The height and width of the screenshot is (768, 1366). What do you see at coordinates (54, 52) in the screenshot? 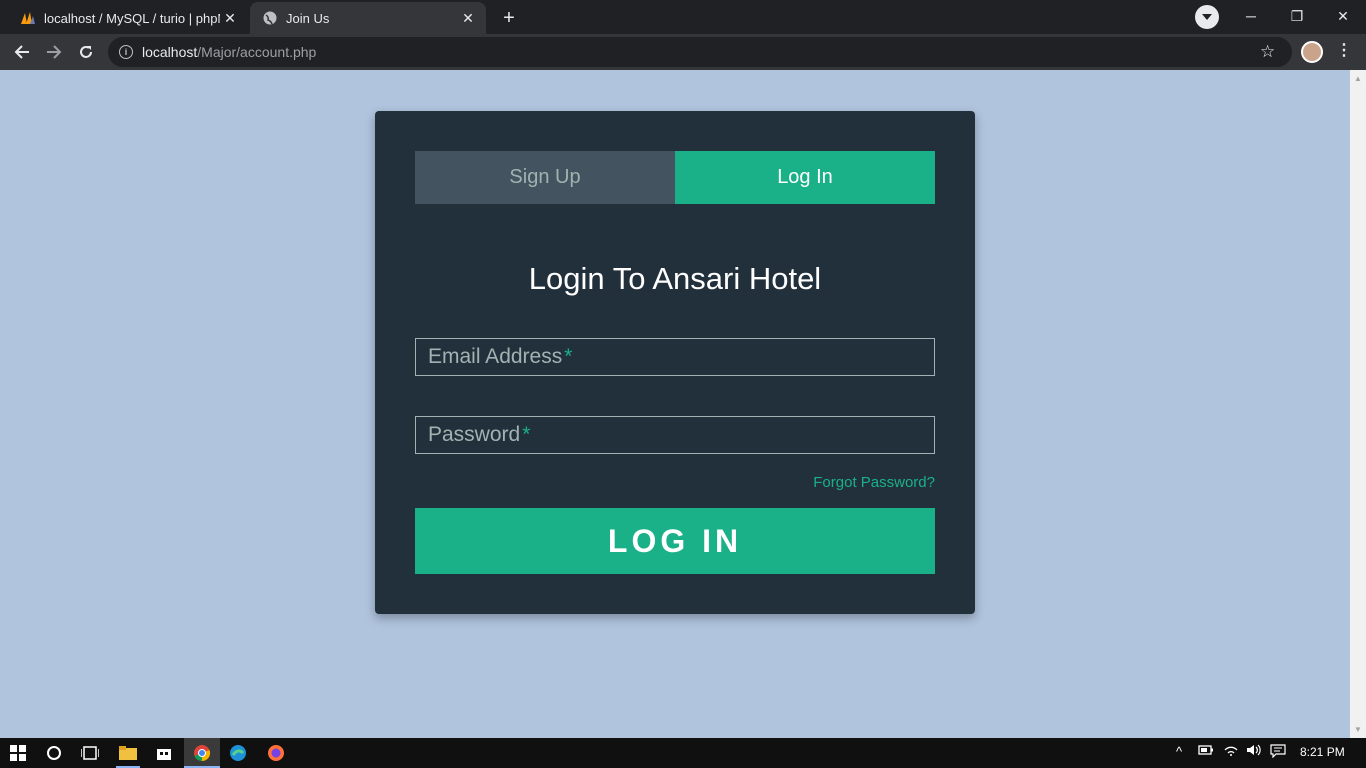
I see `forward-icon` at bounding box center [54, 52].